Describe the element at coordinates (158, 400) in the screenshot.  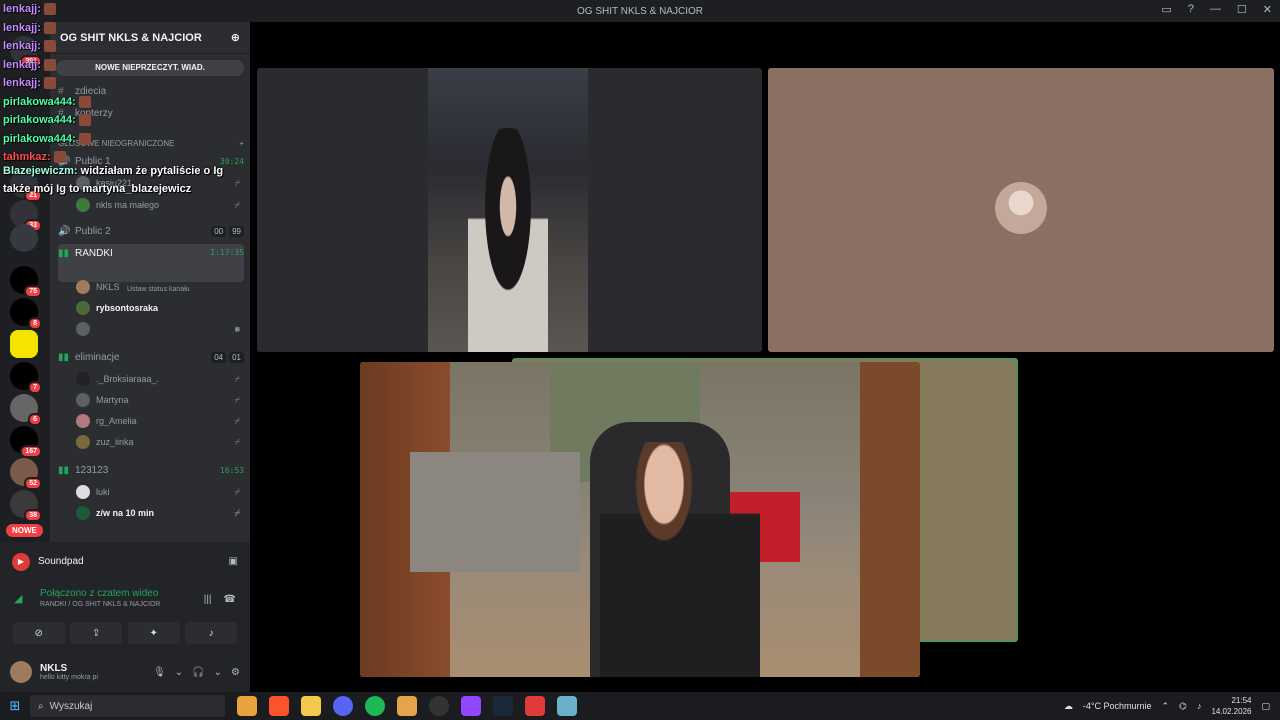
I see `voice-user: Martyna ⌿` at that location.